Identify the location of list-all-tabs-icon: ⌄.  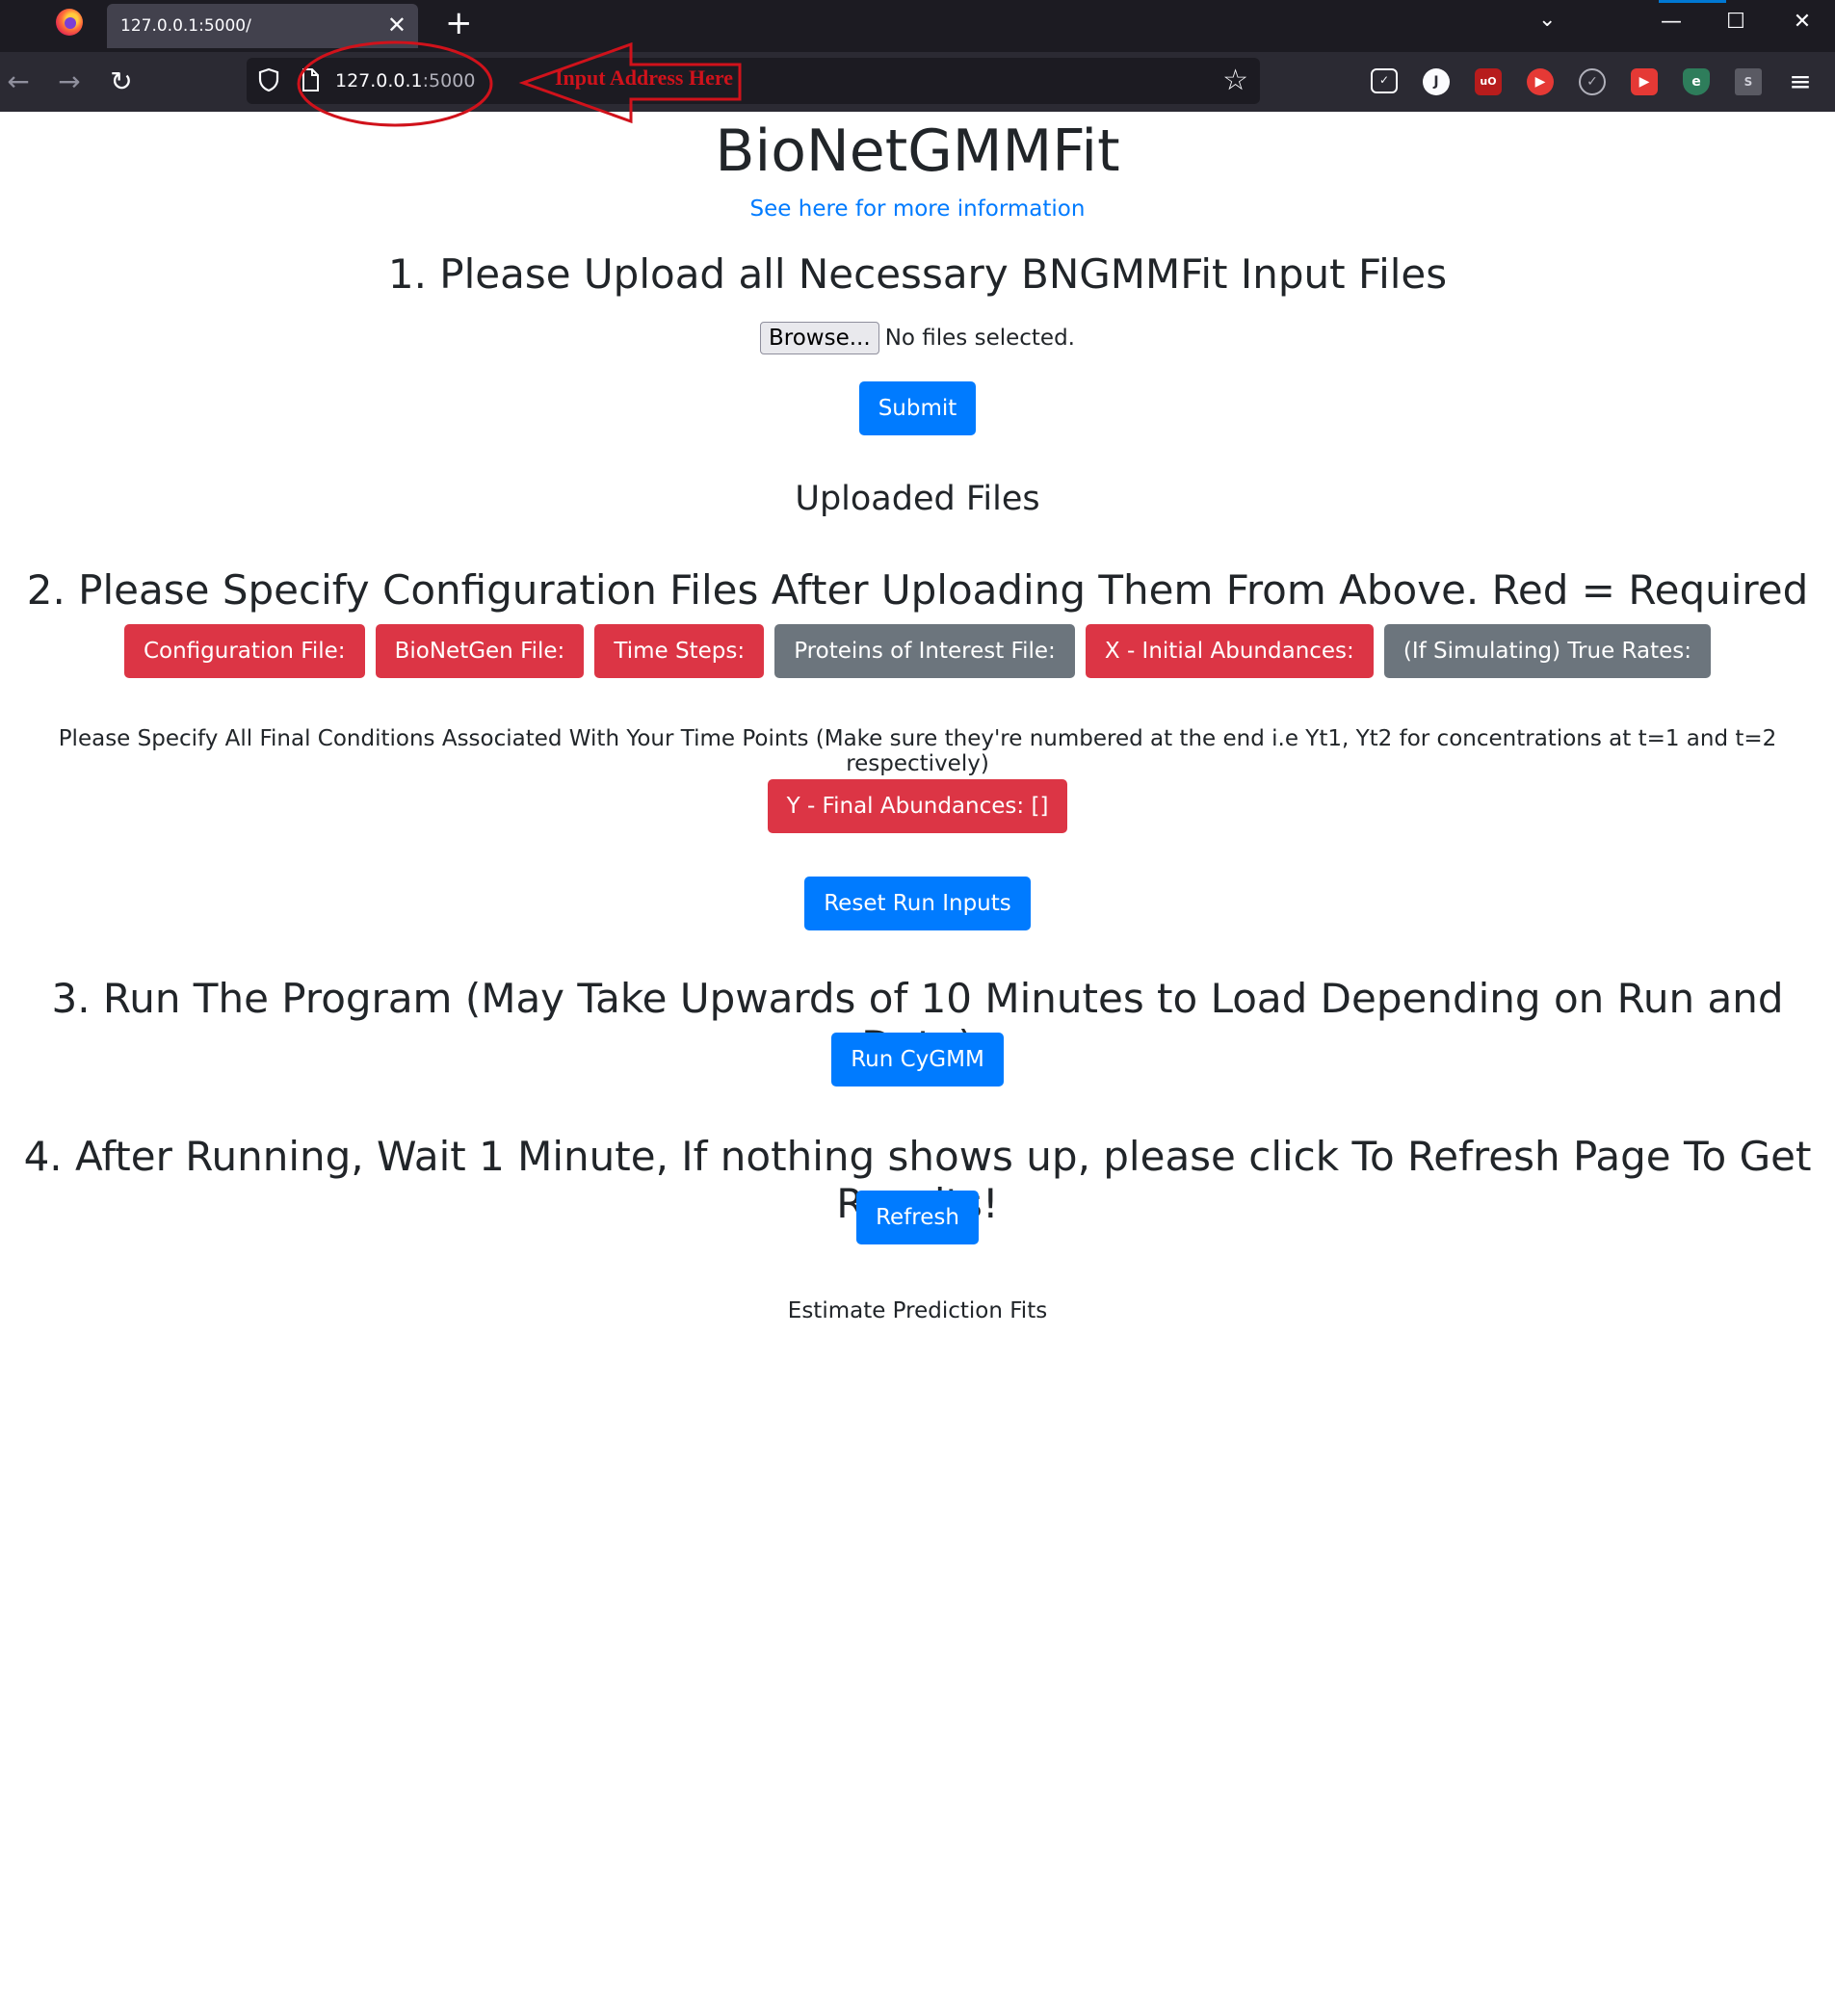
(1547, 20).